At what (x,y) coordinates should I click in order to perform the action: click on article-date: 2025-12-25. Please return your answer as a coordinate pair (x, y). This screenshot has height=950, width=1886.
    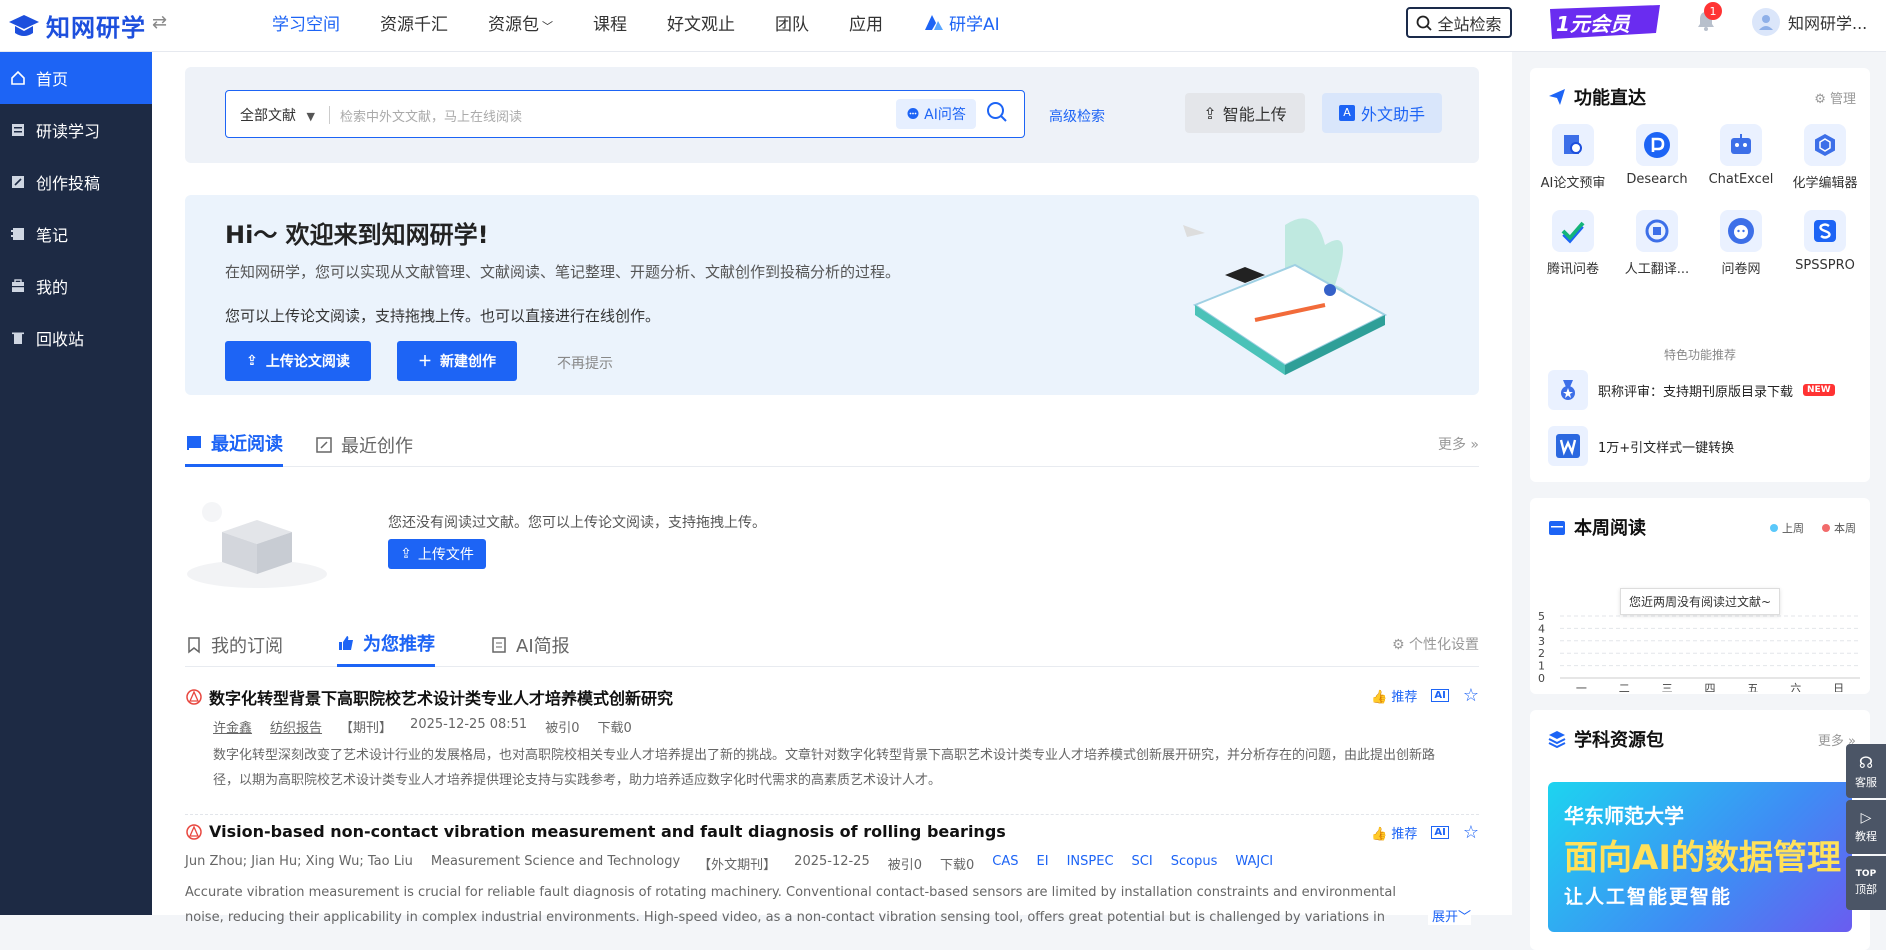
    Looking at the image, I should click on (832, 861).